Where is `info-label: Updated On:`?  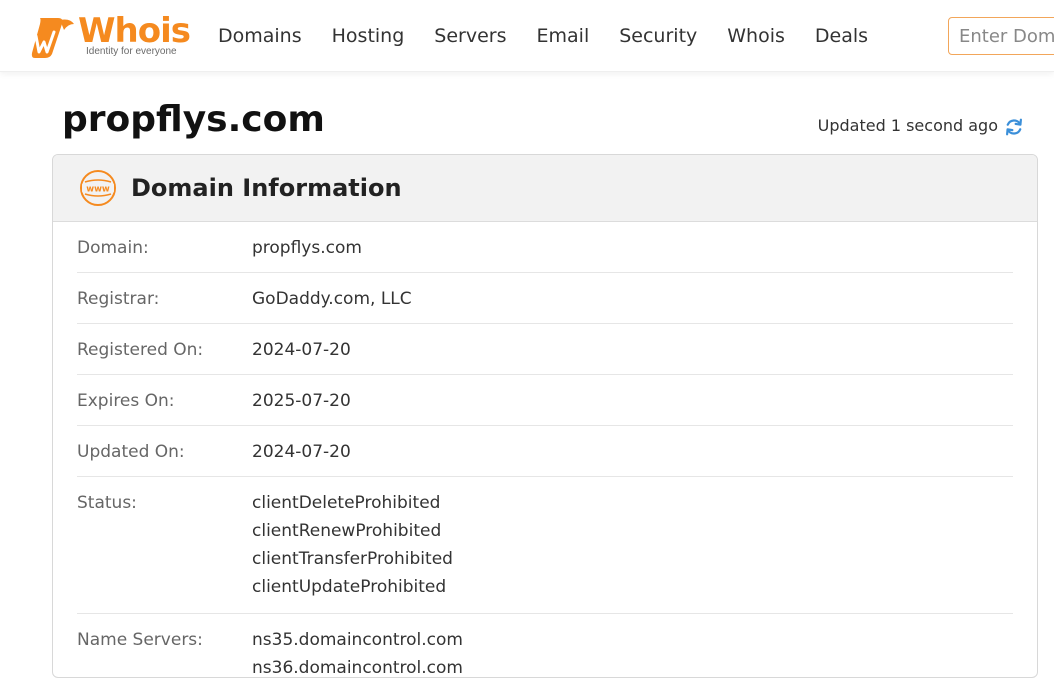
info-label: Updated On: is located at coordinates (131, 452).